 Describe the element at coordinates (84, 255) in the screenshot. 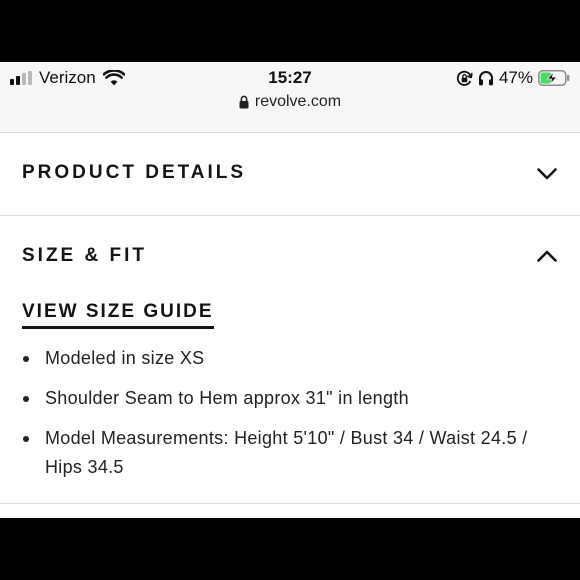

I see `size-fit-title: SIZE & FIT` at that location.